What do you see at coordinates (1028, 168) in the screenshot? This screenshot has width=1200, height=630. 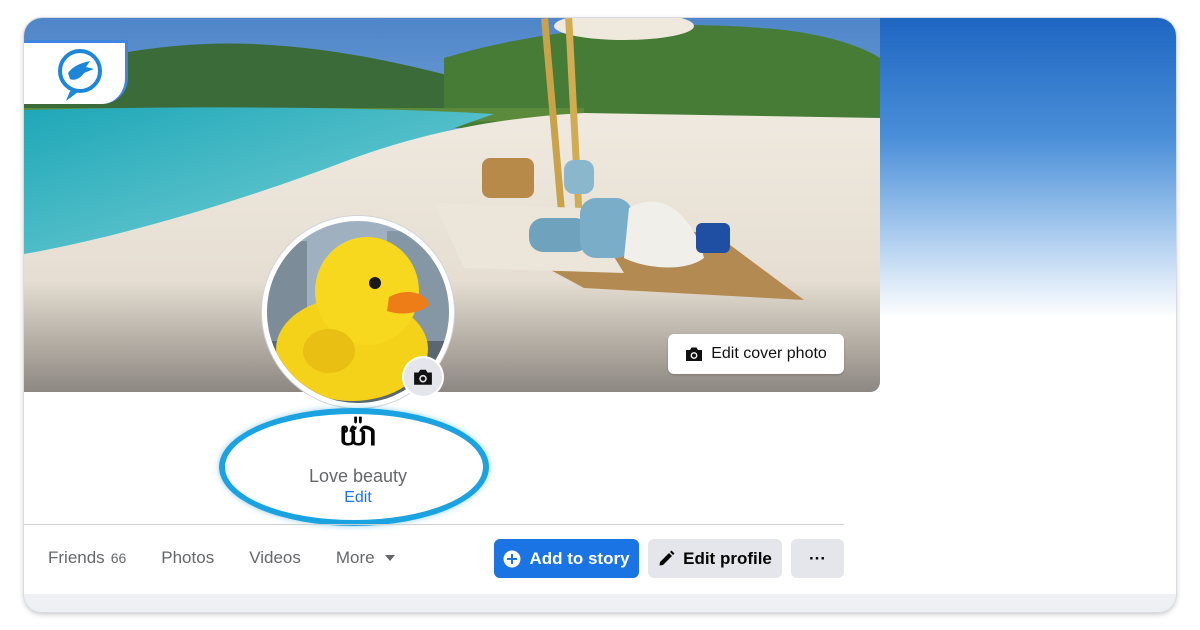 I see `side-gradient-decoration` at bounding box center [1028, 168].